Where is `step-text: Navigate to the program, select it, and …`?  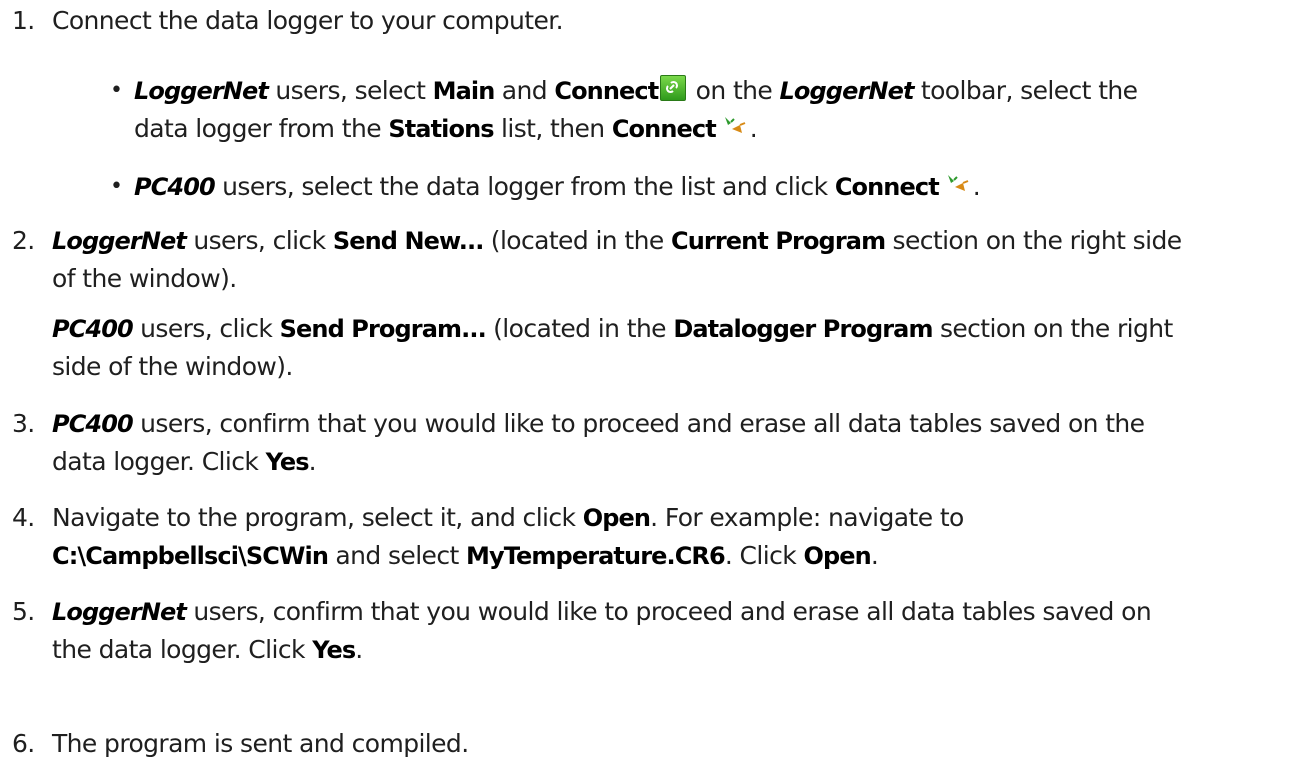 step-text: Navigate to the program, select it, and … is located at coordinates (508, 536).